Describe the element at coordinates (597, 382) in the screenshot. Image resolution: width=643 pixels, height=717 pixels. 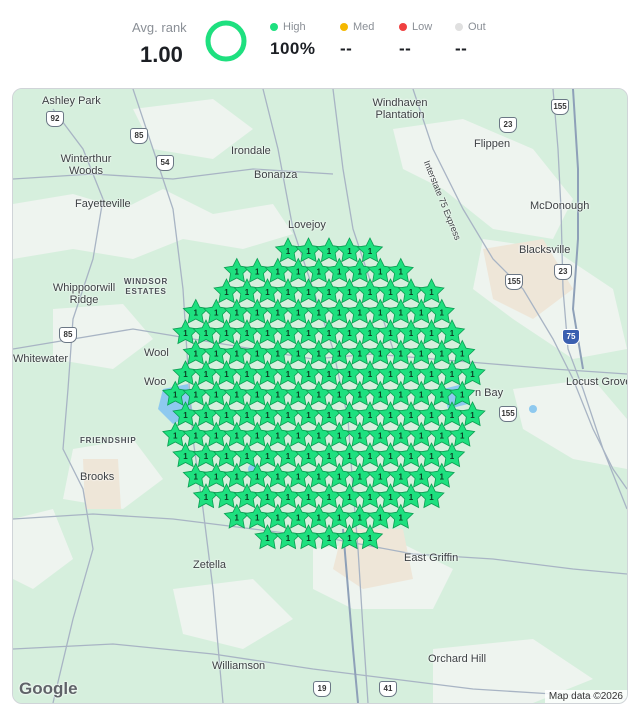
I see `place-label: Locust Grove` at that location.